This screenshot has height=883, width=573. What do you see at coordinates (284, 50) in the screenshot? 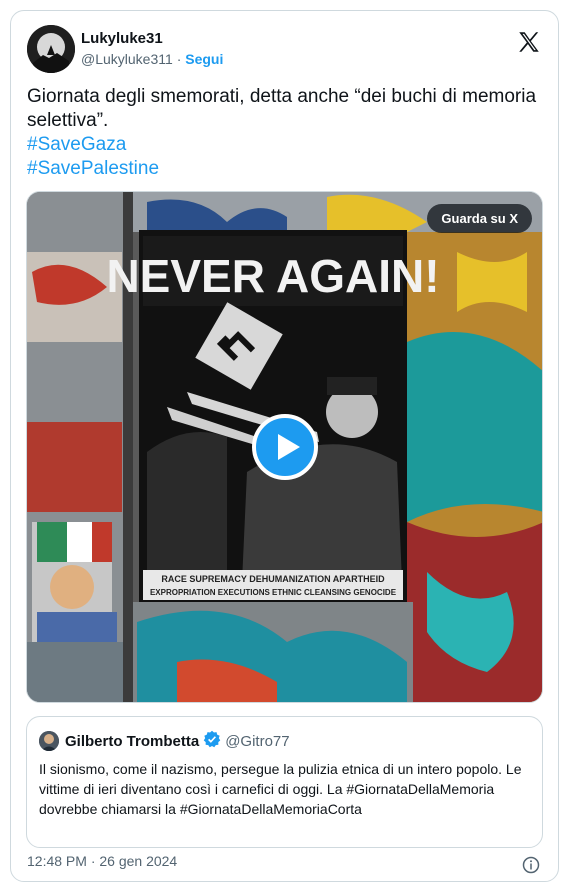
I see `tweet-header: Lukyluke31 @Lukyluke311 · Segui` at bounding box center [284, 50].